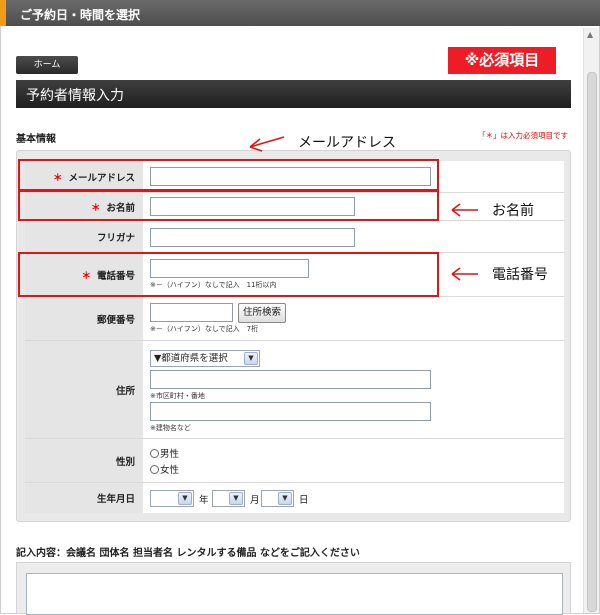 The height and width of the screenshot is (615, 600). What do you see at coordinates (170, 428) in the screenshot?
I see `address-line2-hint: ※建物名など` at bounding box center [170, 428].